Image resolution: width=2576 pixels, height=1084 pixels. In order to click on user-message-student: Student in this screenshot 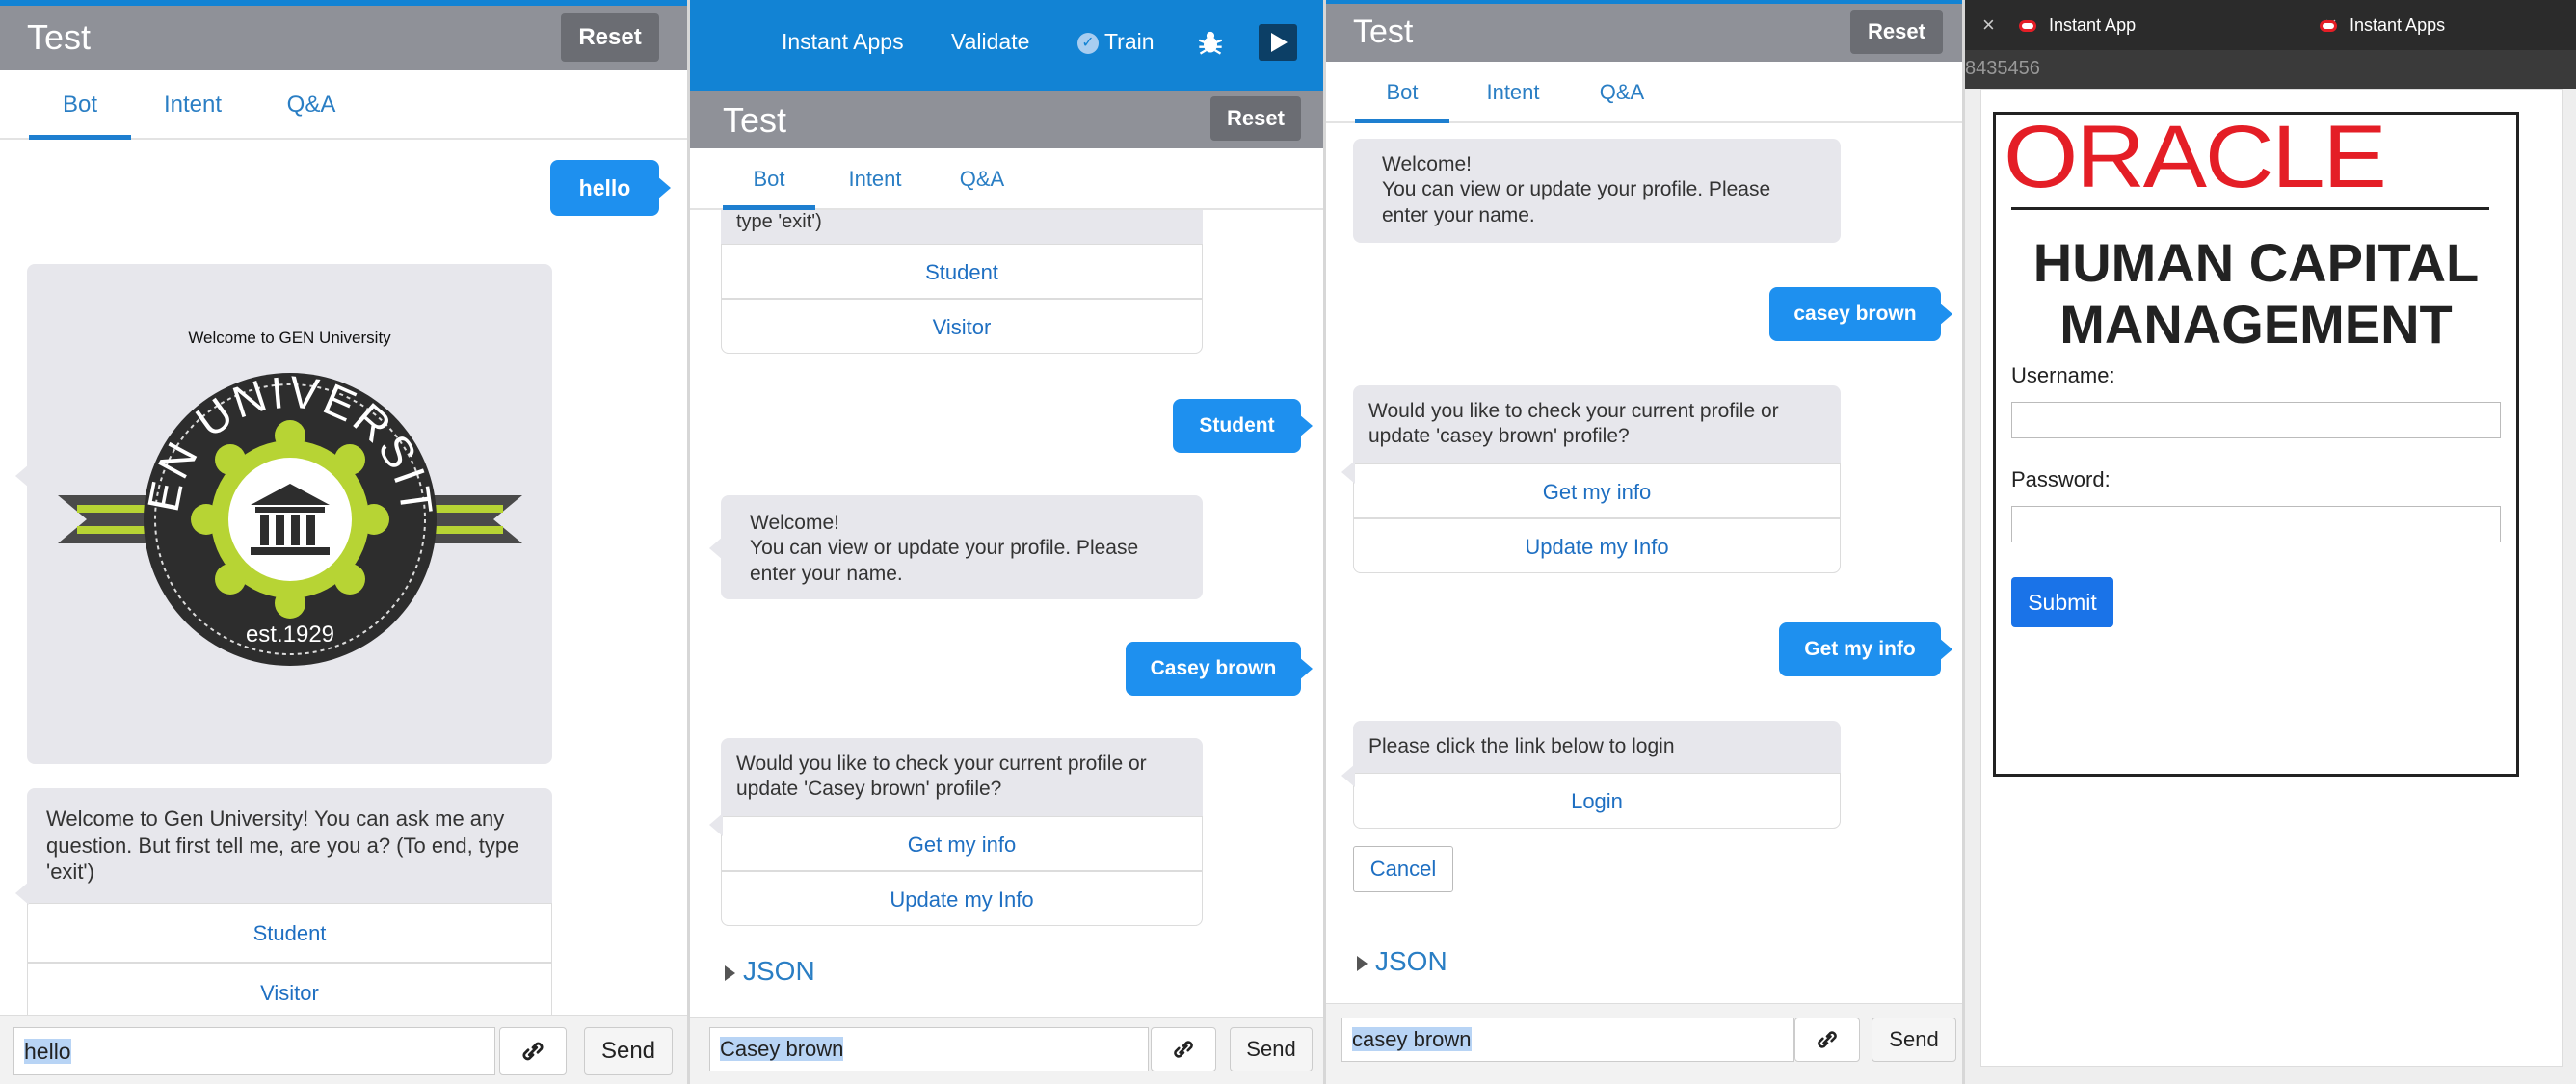, I will do `click(1243, 426)`.